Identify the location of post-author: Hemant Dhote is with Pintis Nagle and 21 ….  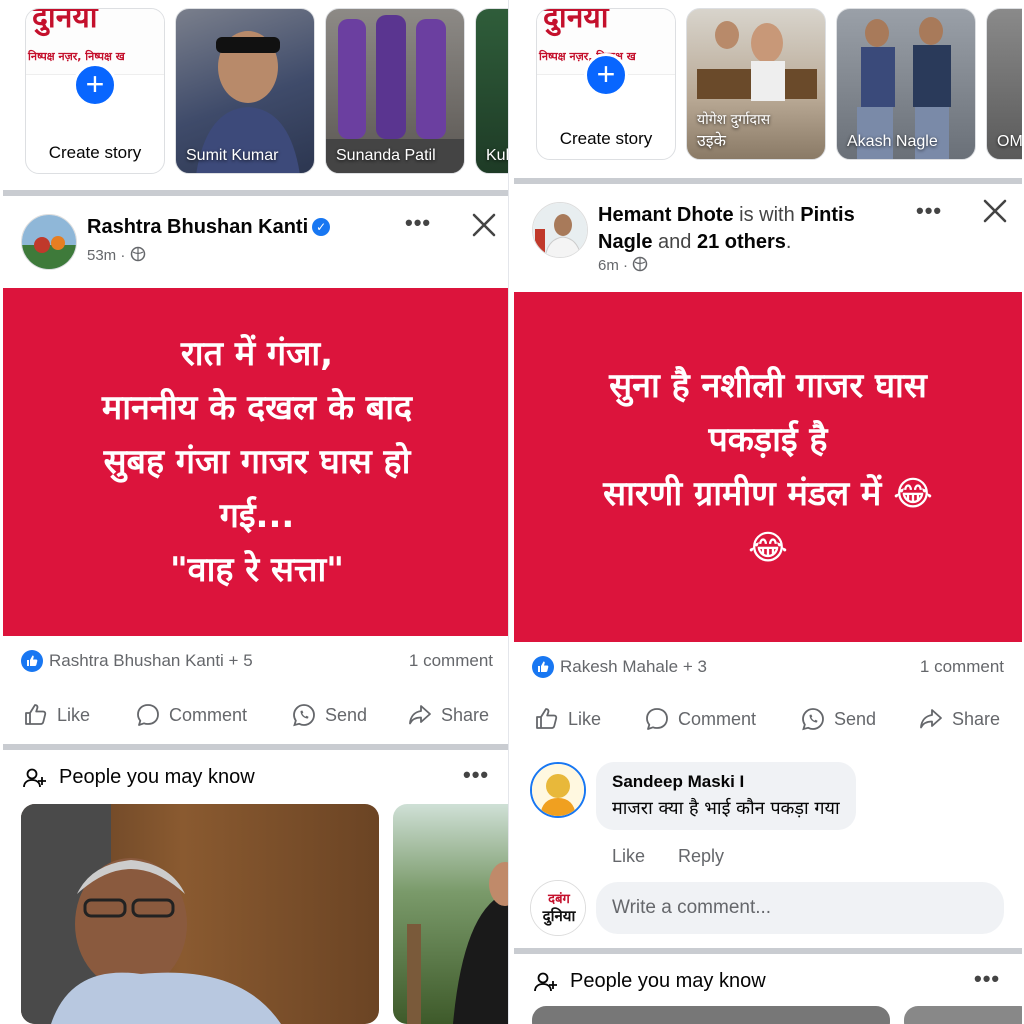
(758, 229).